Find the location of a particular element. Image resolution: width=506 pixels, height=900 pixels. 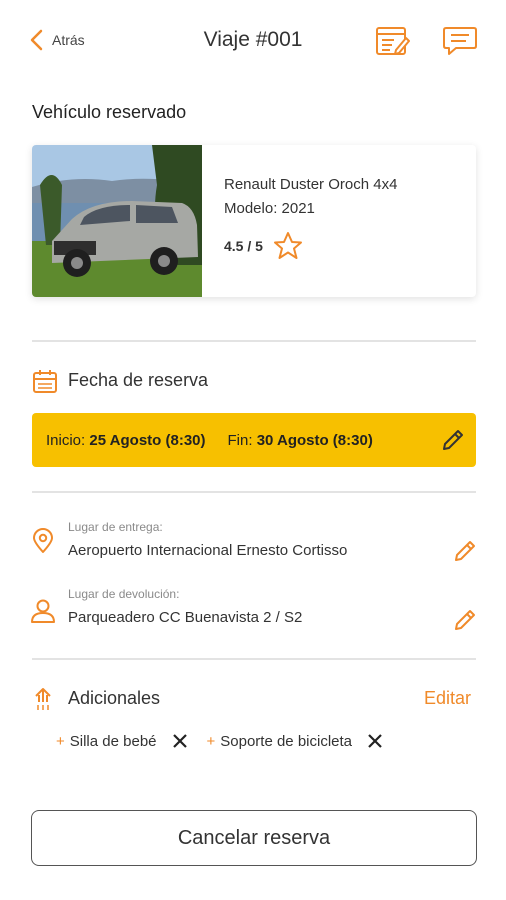

additional-chip-label: Silla de bebé is located at coordinates (113, 741).